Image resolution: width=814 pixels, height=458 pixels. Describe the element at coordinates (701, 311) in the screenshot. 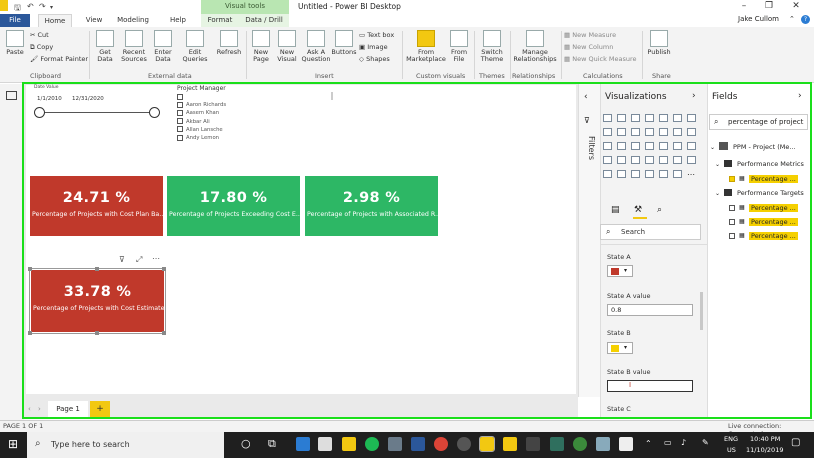

I see `format-pane-scrollbar` at that location.